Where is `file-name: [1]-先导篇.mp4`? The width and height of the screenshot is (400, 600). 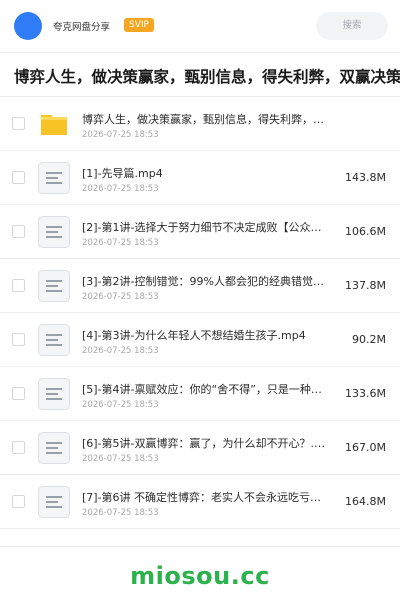 file-name: [1]-先导篇.mp4 is located at coordinates (207, 173).